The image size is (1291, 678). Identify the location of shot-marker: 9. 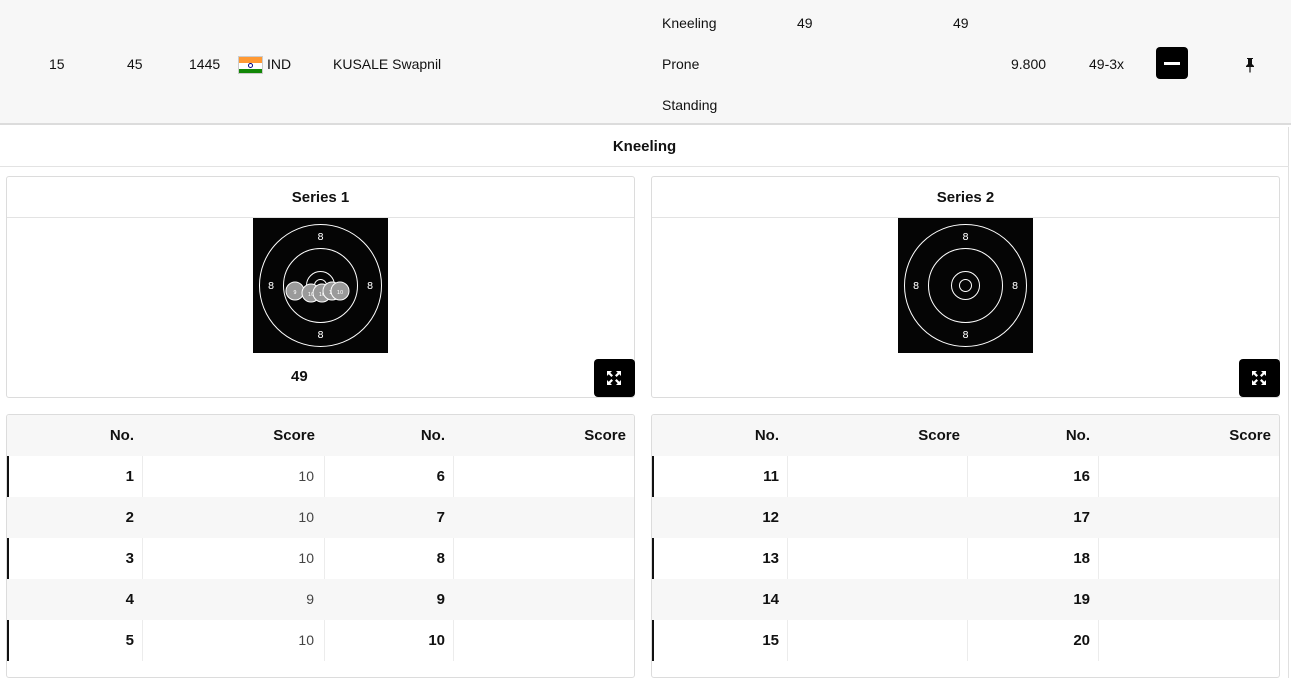
(295, 291).